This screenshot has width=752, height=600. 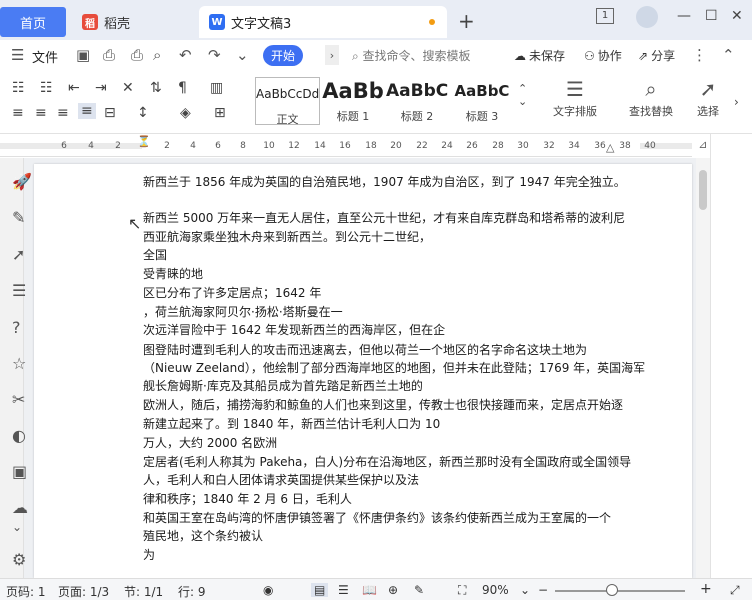 What do you see at coordinates (33, 22) in the screenshot?
I see `tab-home: 首页` at bounding box center [33, 22].